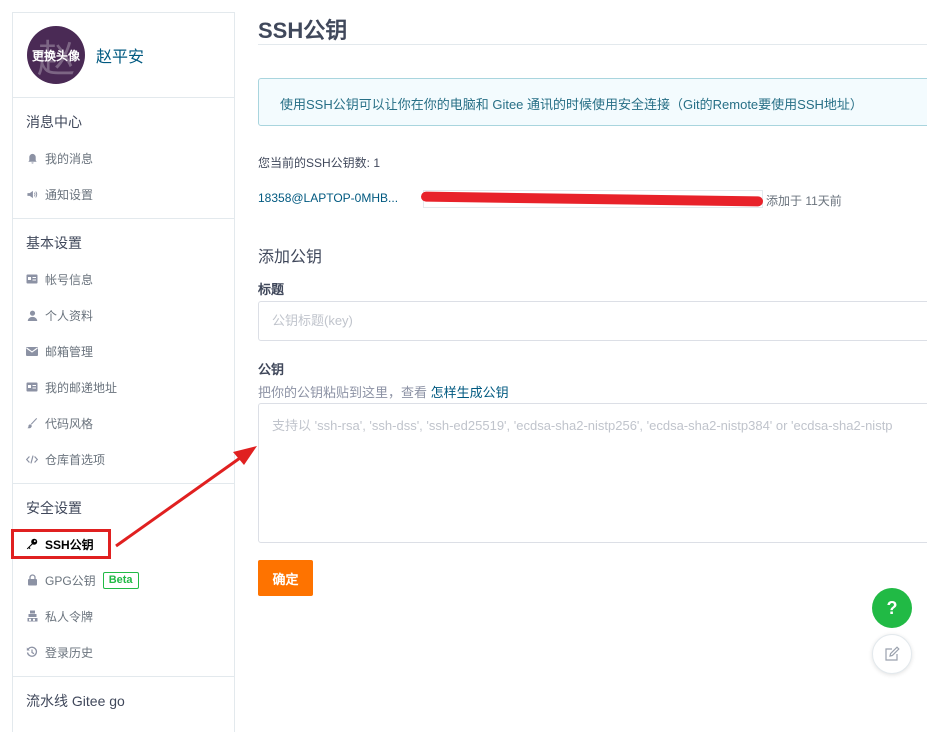 The width and height of the screenshot is (927, 732). I want to click on section-title: 消息中心, so click(54, 122).